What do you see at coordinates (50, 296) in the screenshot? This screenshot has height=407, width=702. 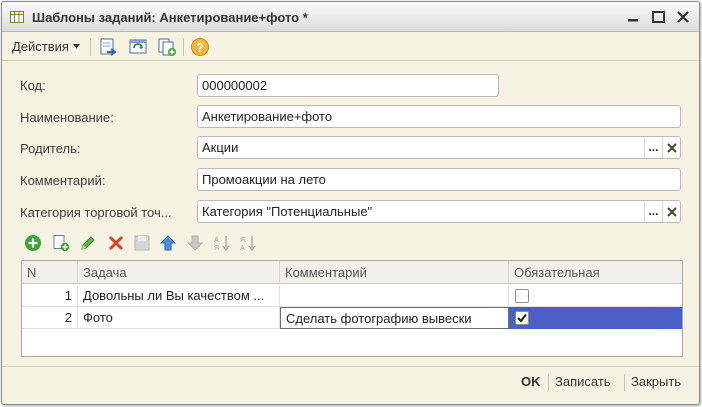 I see `row-number: 1` at bounding box center [50, 296].